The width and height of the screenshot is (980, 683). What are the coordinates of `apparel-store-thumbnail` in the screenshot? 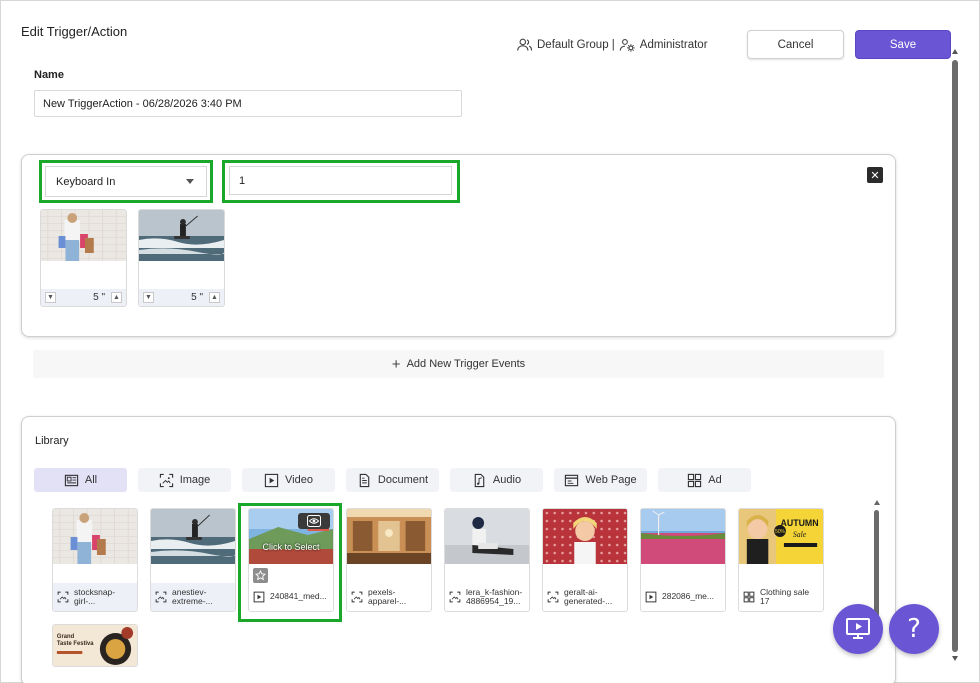 It's located at (389, 536).